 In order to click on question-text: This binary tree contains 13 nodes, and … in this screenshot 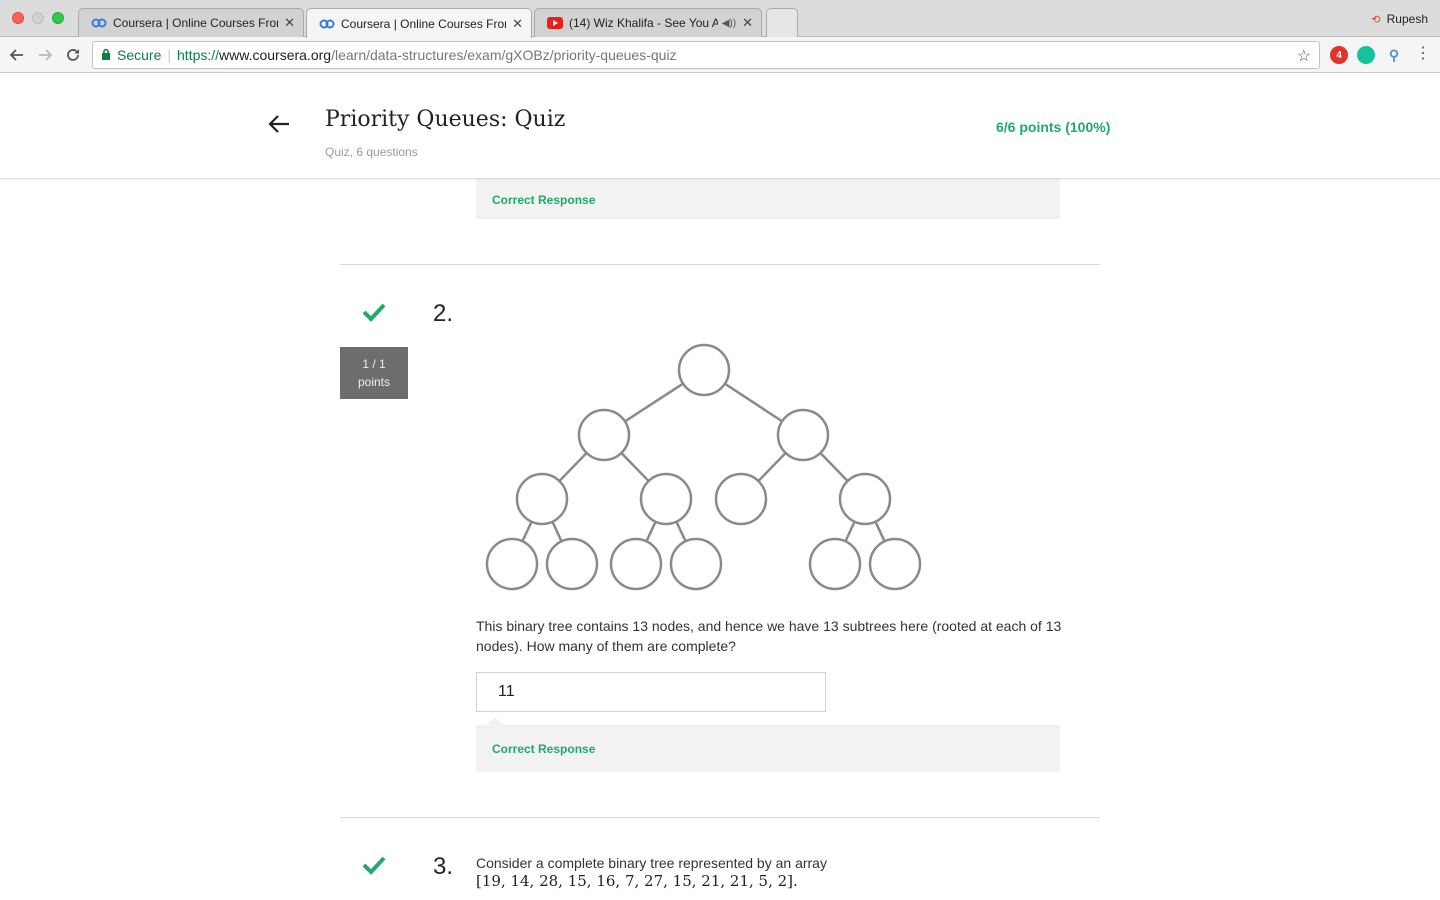, I will do `click(769, 636)`.